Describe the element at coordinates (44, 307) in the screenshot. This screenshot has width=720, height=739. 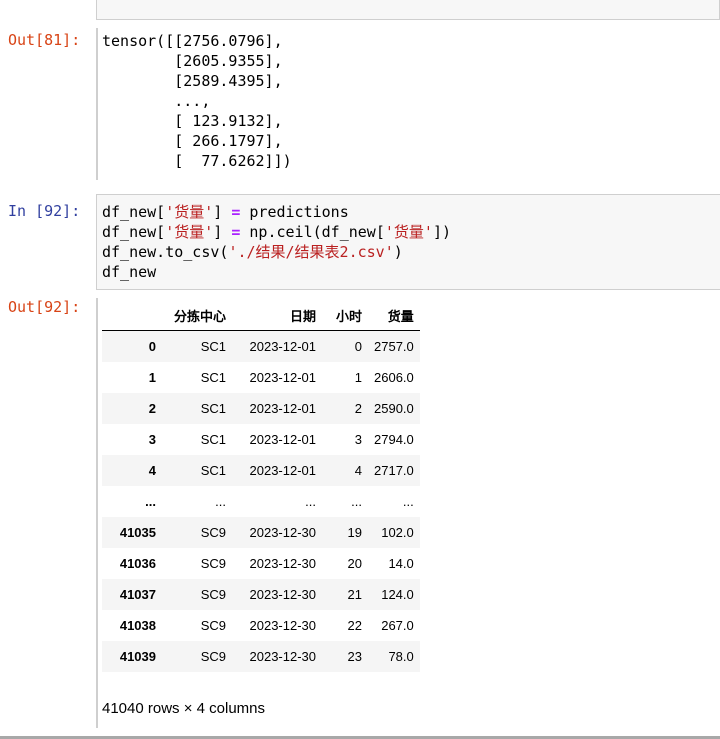
I see `out-92-prompt: Out[92]:` at that location.